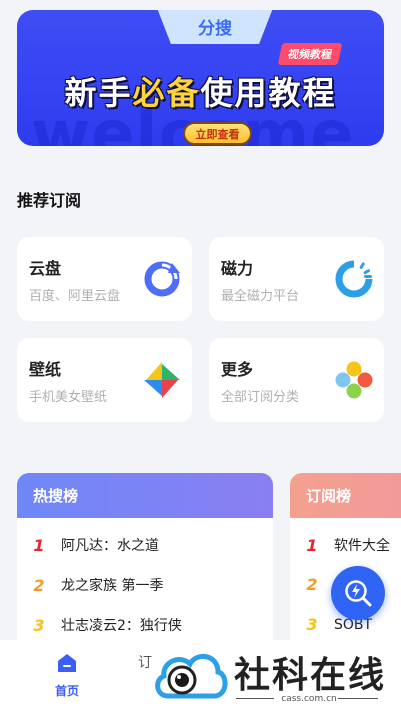 The width and height of the screenshot is (401, 713). What do you see at coordinates (67, 663) in the screenshot?
I see `home-icon` at bounding box center [67, 663].